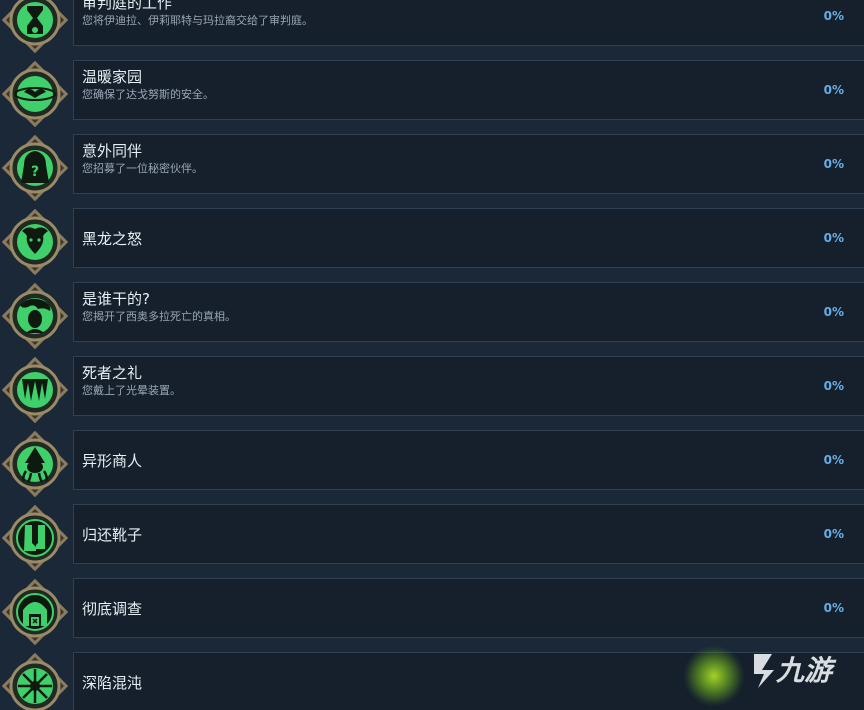 The image size is (864, 710). What do you see at coordinates (112, 535) in the screenshot?
I see `achievement-title: 归还靴子` at bounding box center [112, 535].